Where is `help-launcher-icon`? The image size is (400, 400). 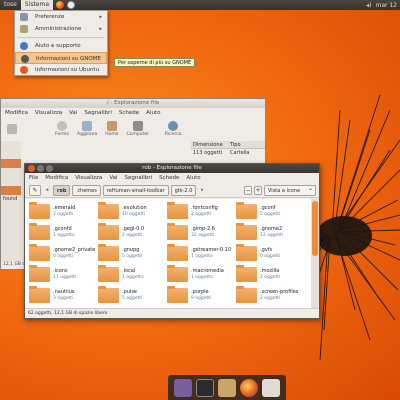 help-launcher-icon is located at coordinates (71, 5).